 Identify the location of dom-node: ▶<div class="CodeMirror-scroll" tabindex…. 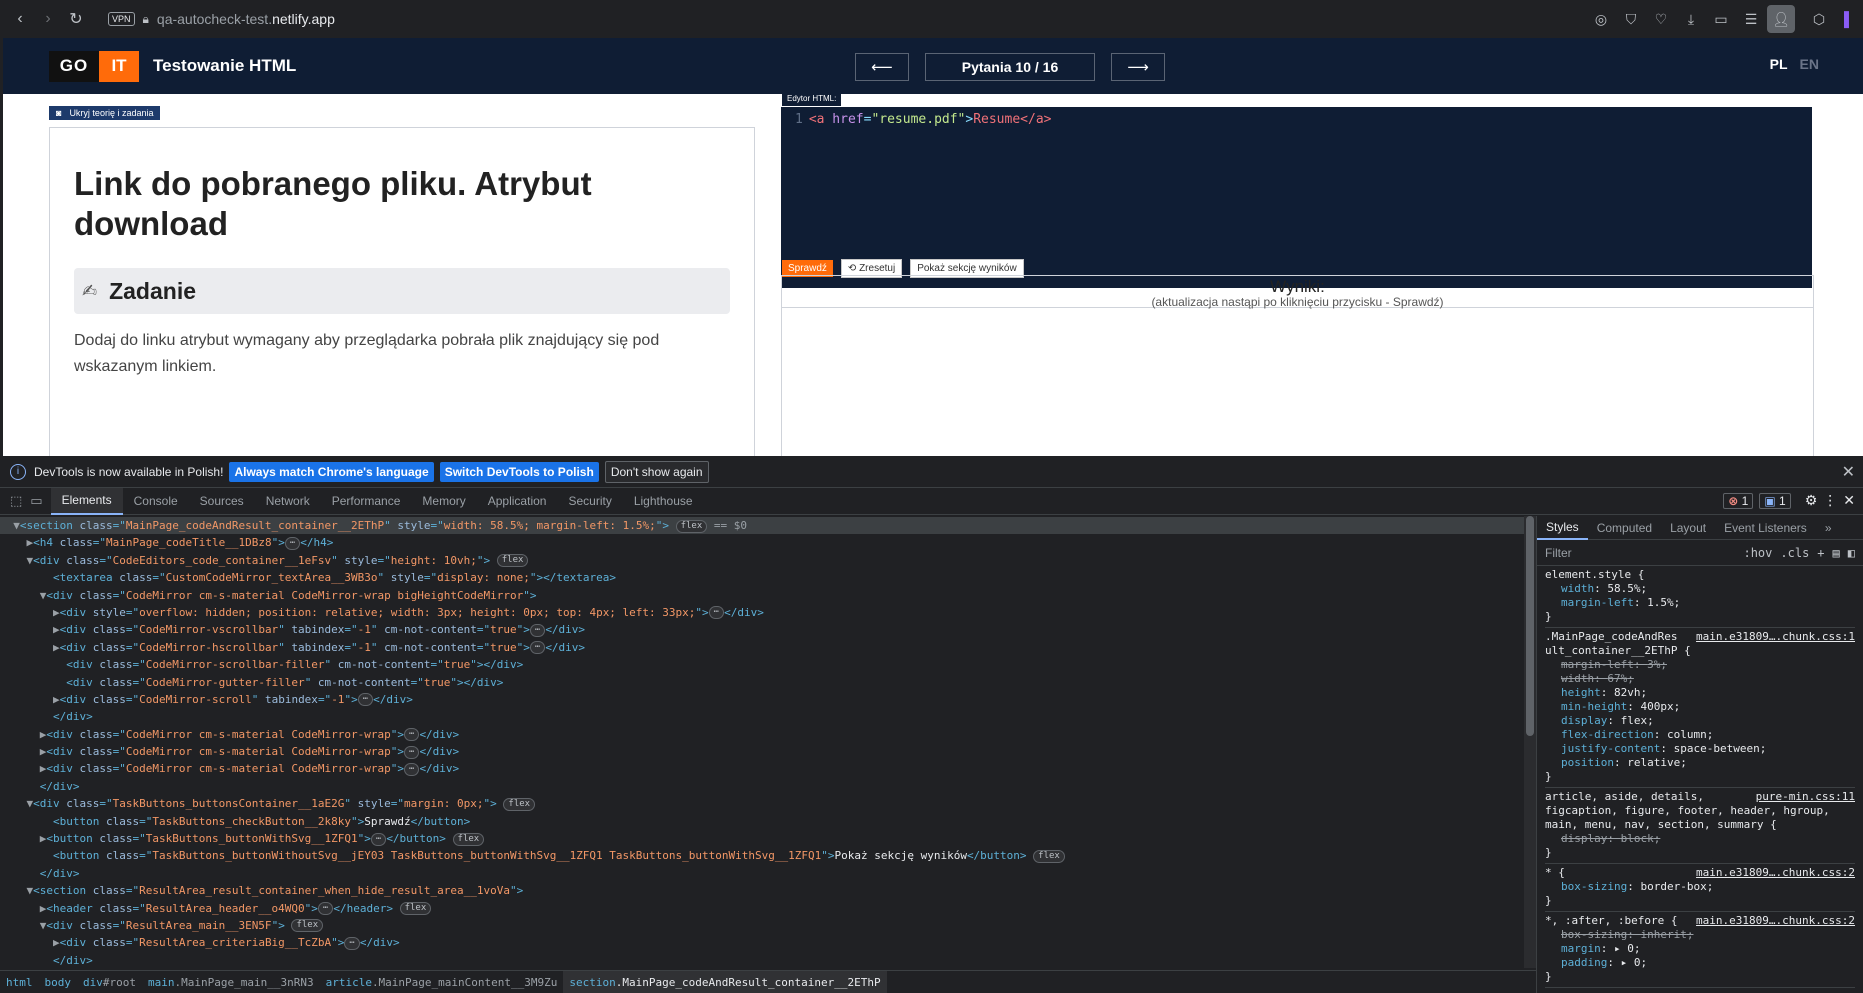
(762, 699).